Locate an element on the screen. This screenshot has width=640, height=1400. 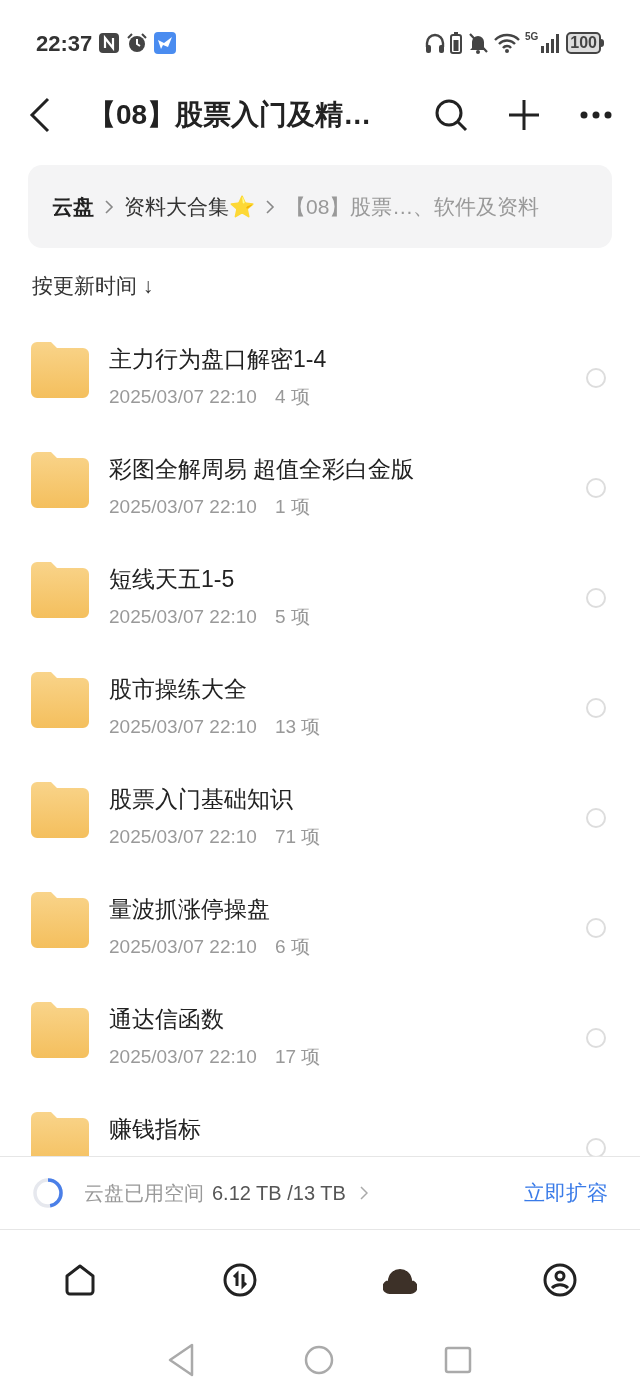
item-count: 17 项 is located at coordinates (297, 1056).